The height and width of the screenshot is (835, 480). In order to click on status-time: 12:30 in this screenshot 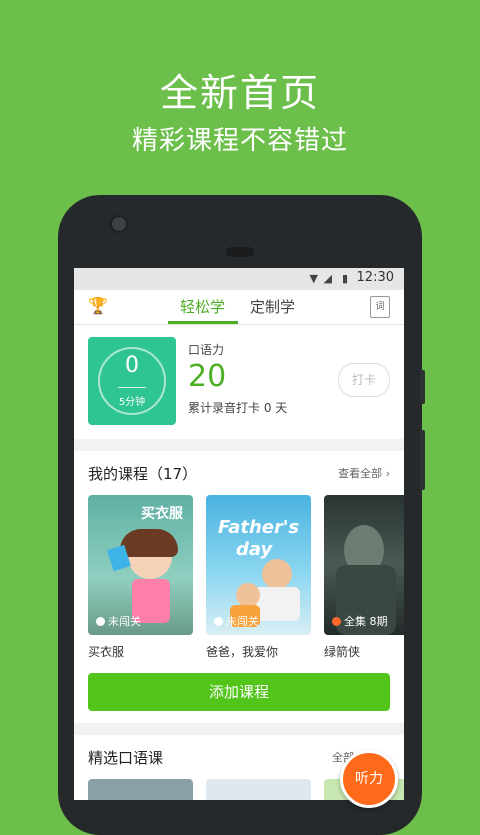, I will do `click(375, 277)`.